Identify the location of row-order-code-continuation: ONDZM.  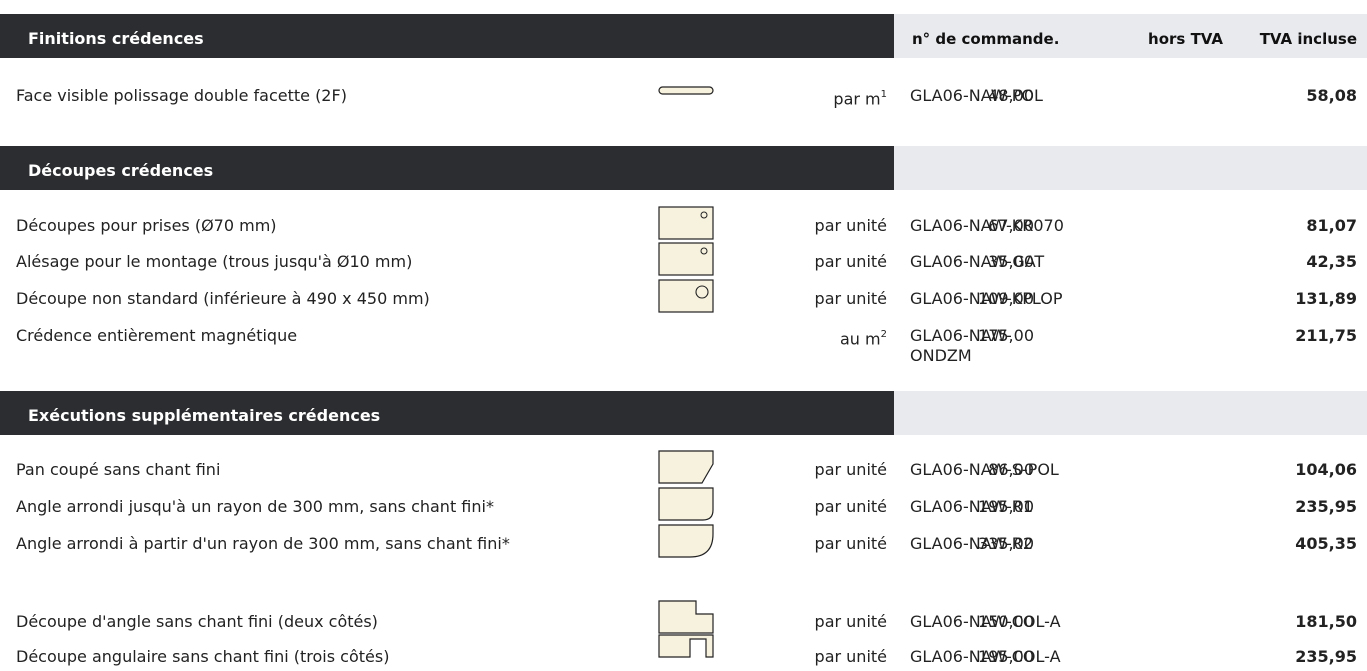
(941, 355).